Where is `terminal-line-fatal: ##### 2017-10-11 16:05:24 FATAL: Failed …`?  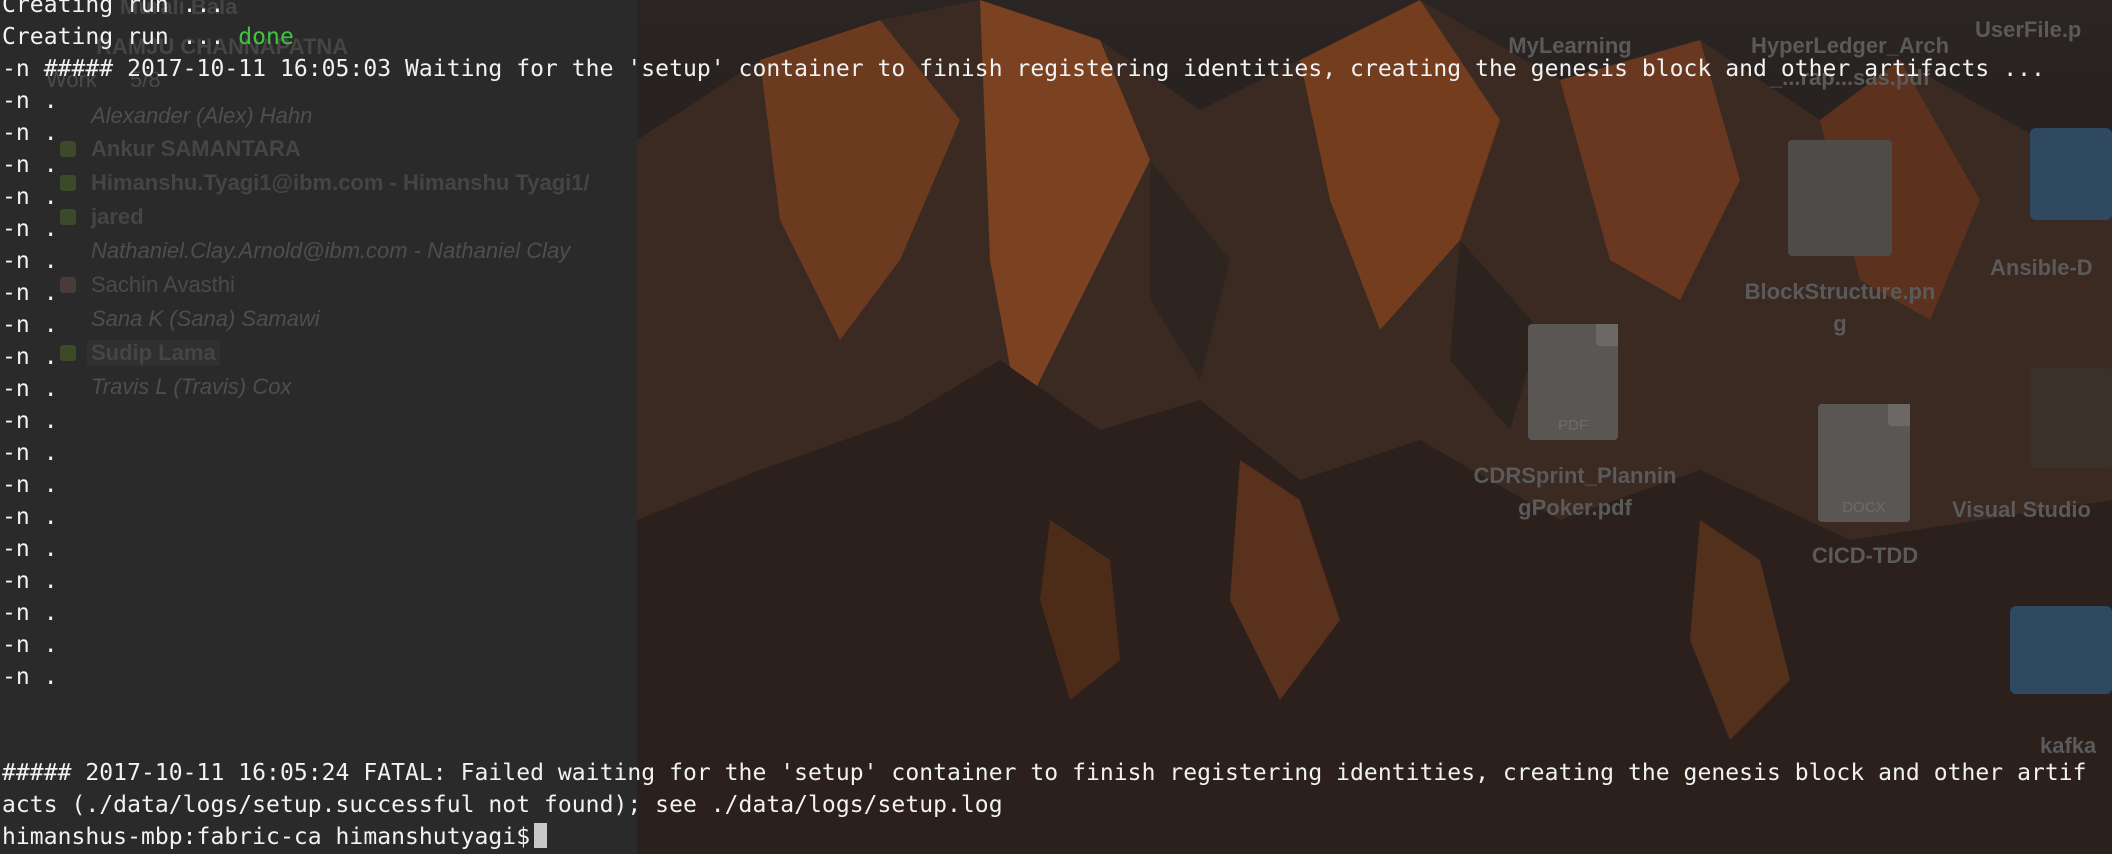
terminal-line-fatal: ##### 2017-10-11 16:05:24 FATAL: Failed … is located at coordinates (1044, 773).